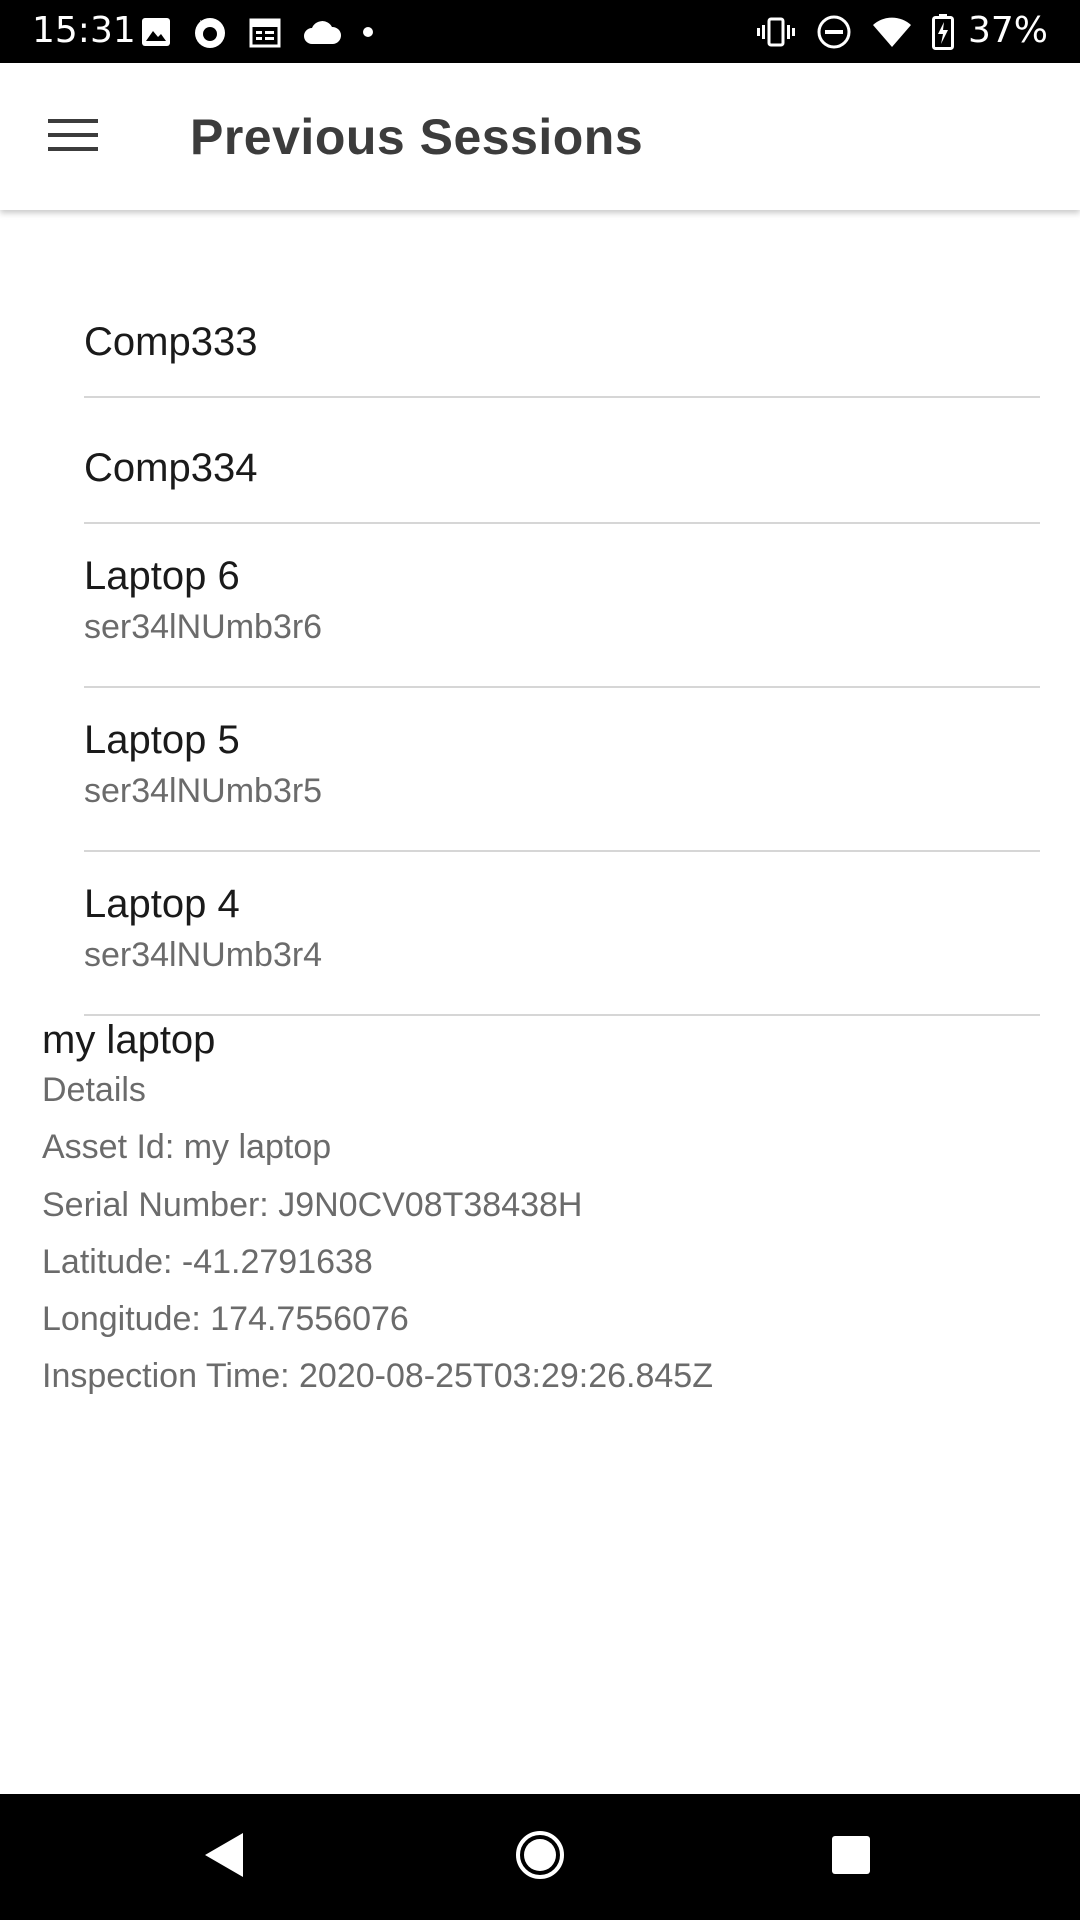  I want to click on list-item: Laptop 6 ser34lNUmb3r6, so click(562, 606).